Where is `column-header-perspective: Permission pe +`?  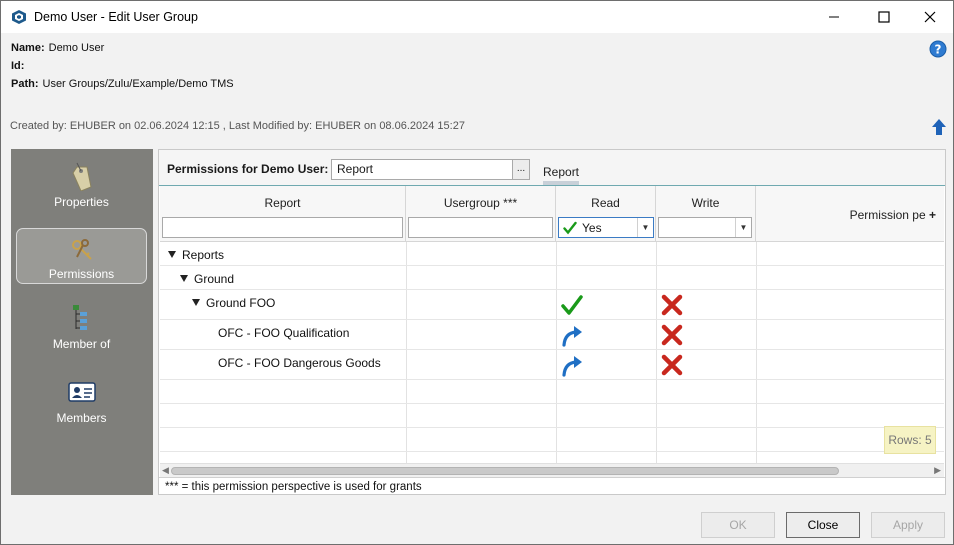 column-header-perspective: Permission pe + is located at coordinates (850, 214).